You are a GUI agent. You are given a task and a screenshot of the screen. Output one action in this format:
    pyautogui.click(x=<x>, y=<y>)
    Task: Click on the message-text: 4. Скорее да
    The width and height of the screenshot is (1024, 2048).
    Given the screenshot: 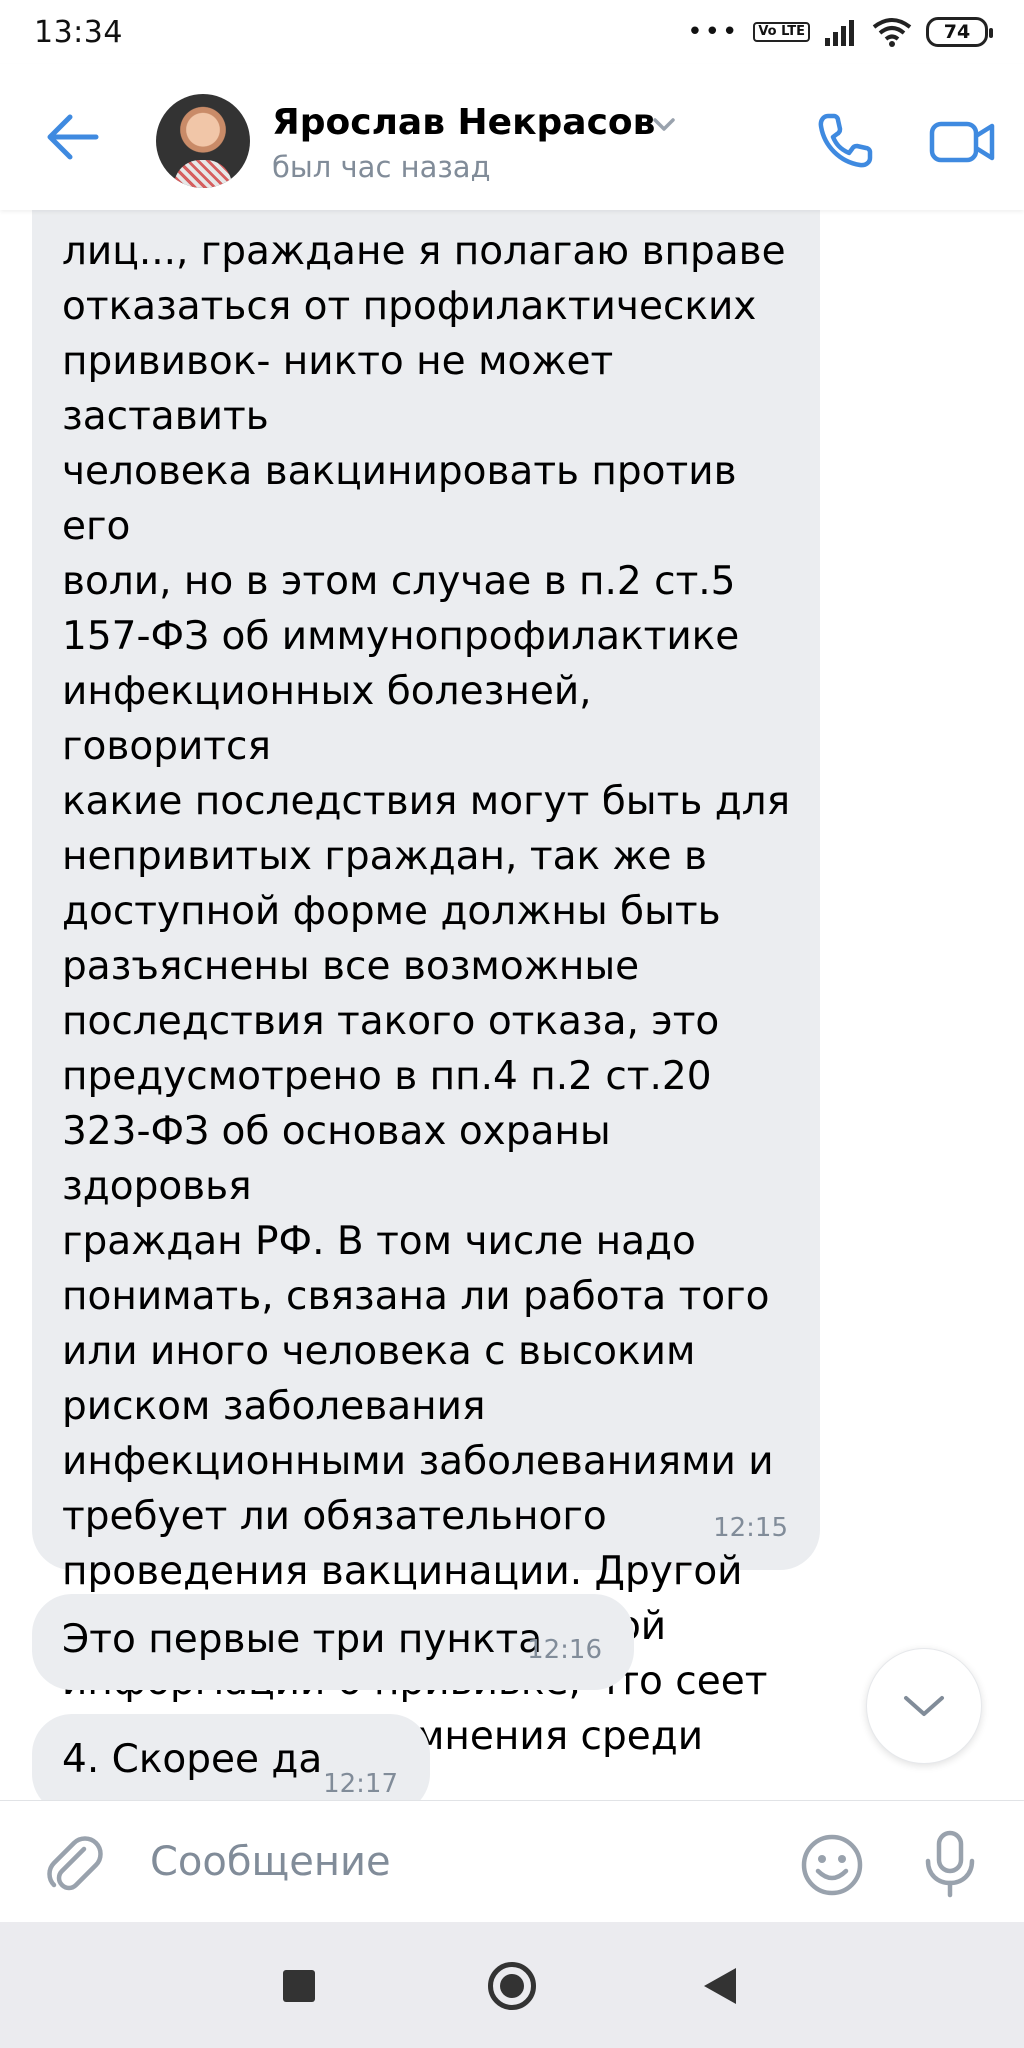 What is the action you would take?
    pyautogui.click(x=192, y=1759)
    